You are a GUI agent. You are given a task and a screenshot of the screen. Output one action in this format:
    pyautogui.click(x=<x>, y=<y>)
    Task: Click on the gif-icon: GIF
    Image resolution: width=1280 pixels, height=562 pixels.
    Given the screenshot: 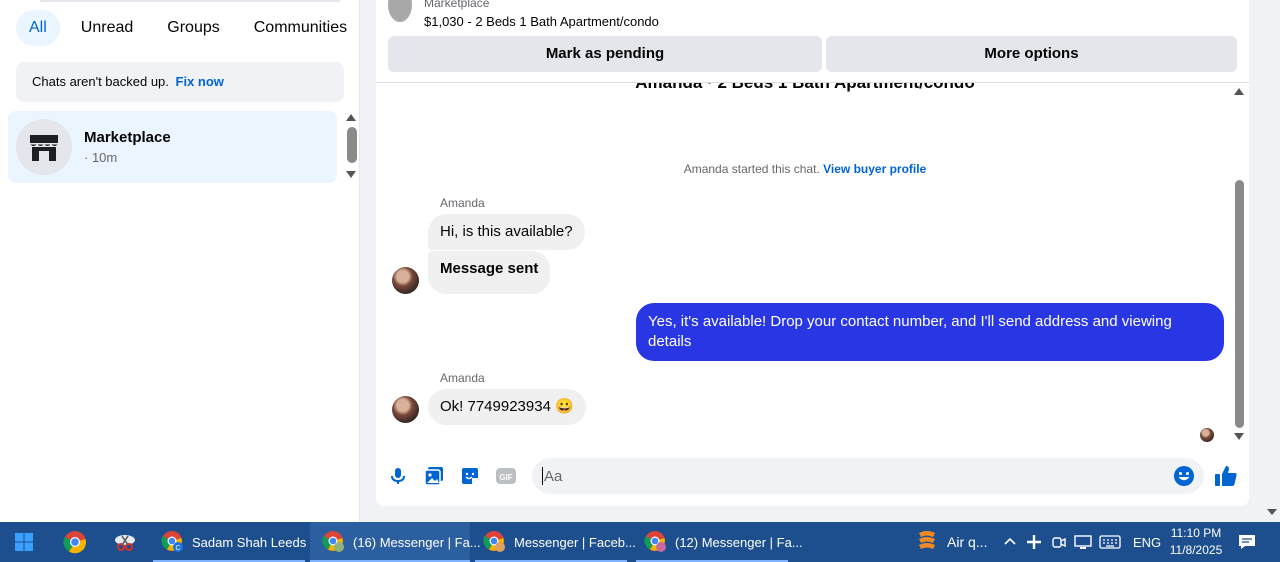 What is the action you would take?
    pyautogui.click(x=506, y=476)
    